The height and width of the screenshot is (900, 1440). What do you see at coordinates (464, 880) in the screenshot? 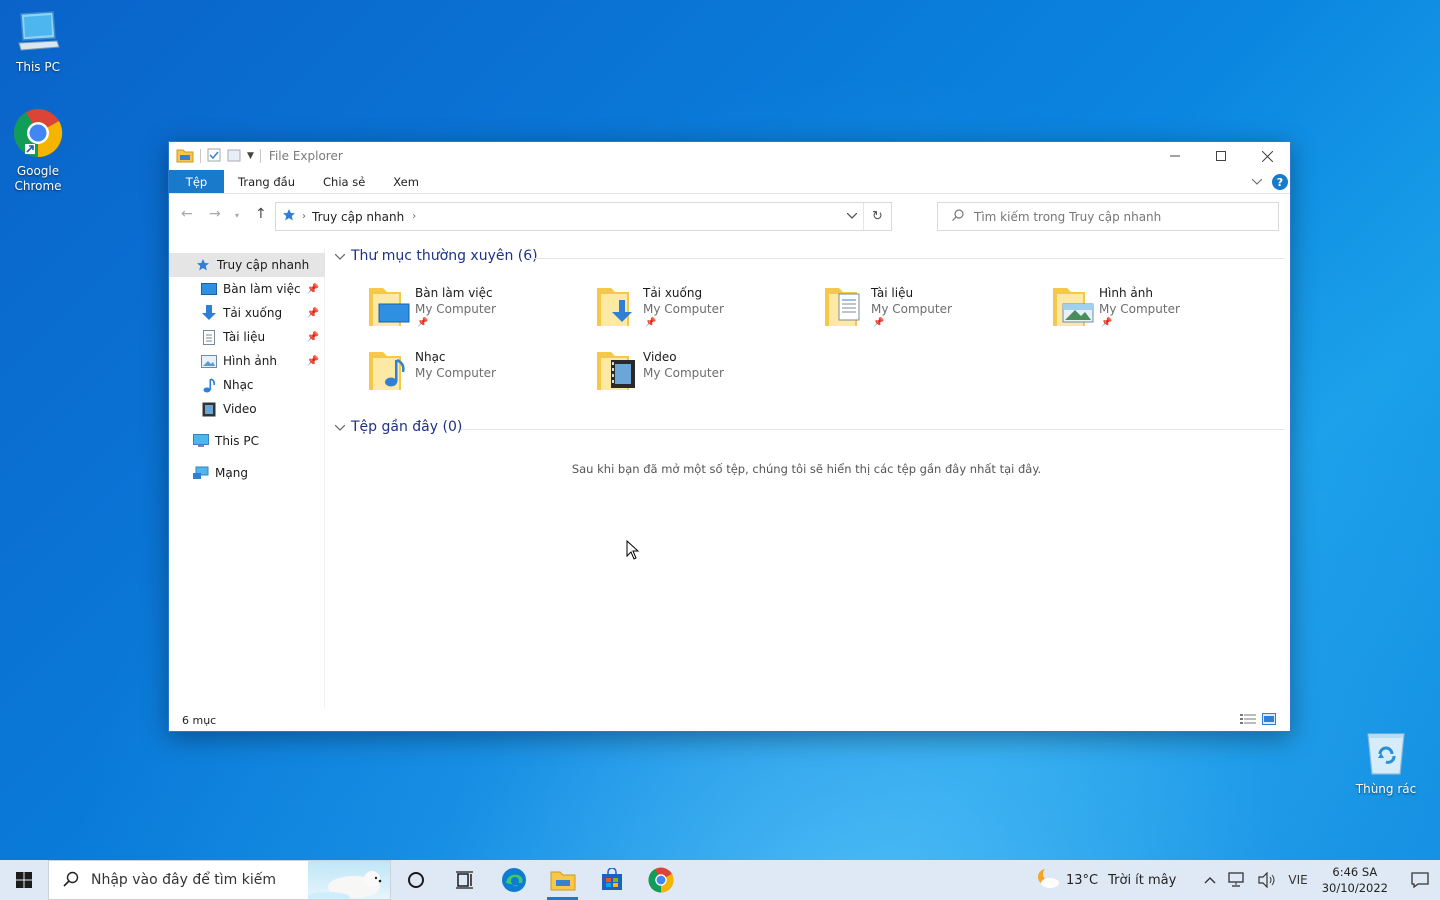
I see `task-view-button` at bounding box center [464, 880].